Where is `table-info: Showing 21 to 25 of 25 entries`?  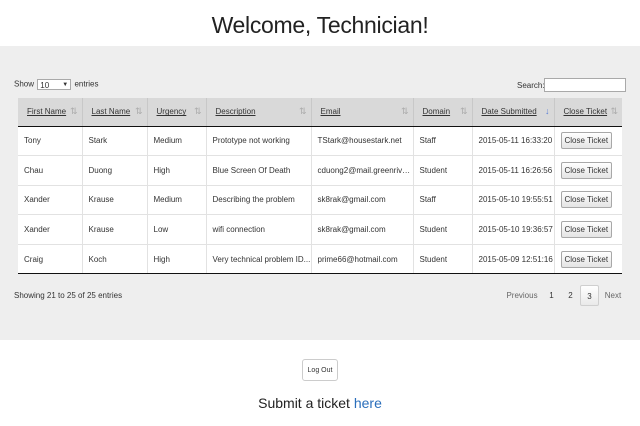 table-info: Showing 21 to 25 of 25 entries is located at coordinates (68, 295).